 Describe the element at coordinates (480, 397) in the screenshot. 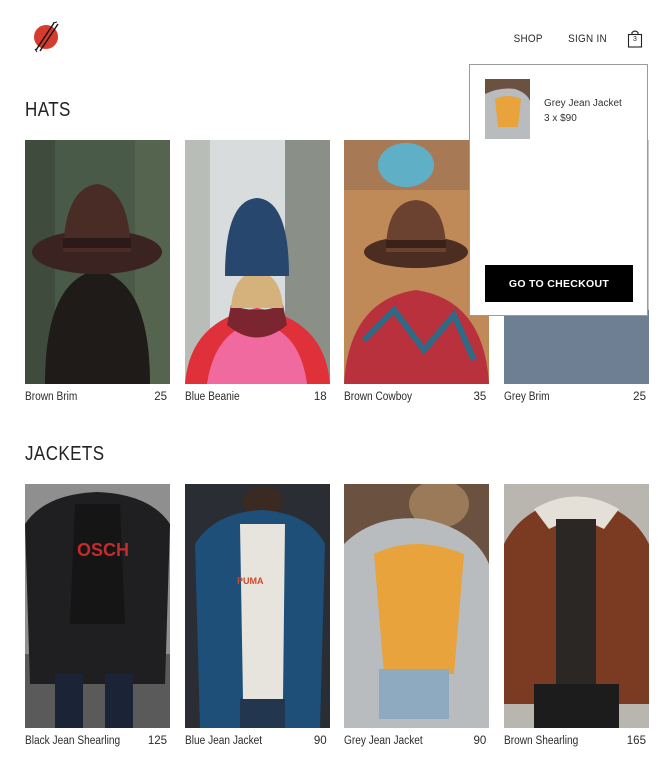

I see `product-price: 35` at that location.